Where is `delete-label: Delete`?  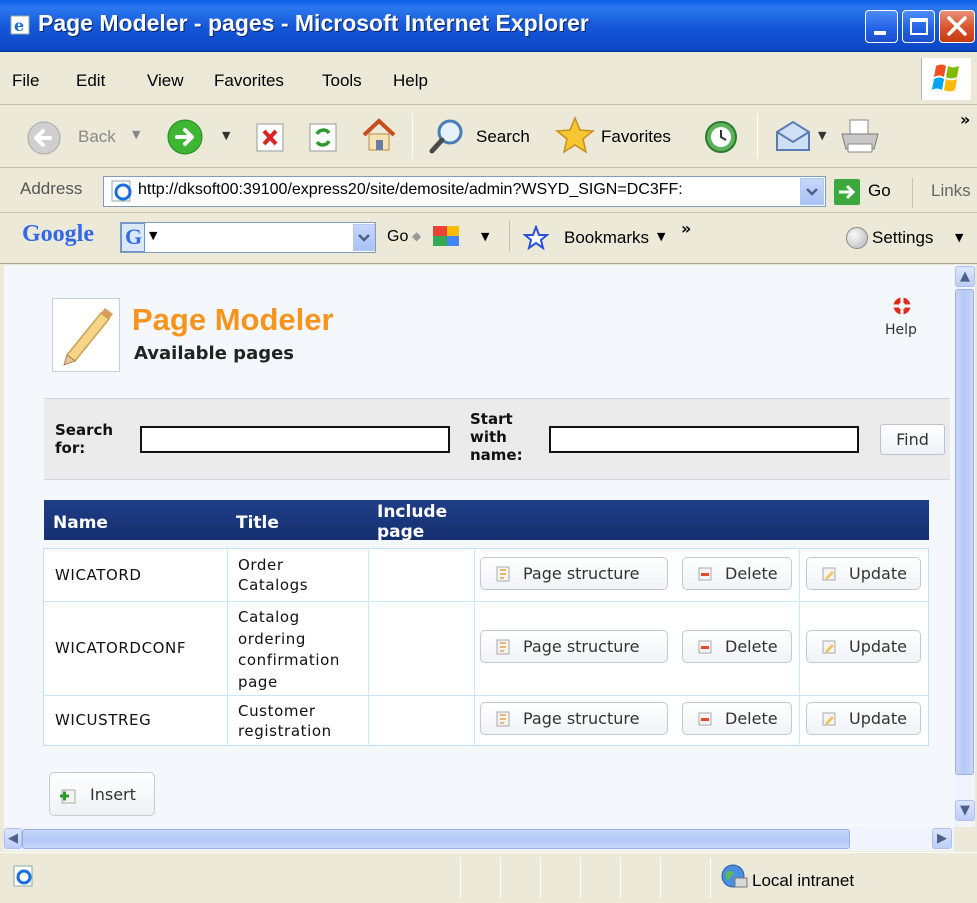 delete-label: Delete is located at coordinates (751, 573).